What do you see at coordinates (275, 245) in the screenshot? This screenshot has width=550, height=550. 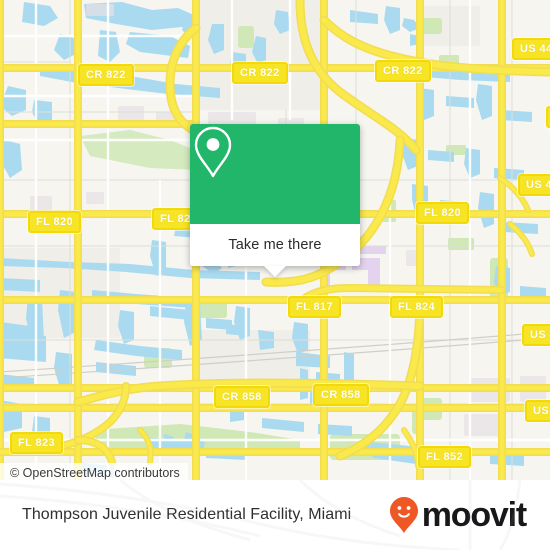 I see `take-me-there-label: Take me there` at bounding box center [275, 245].